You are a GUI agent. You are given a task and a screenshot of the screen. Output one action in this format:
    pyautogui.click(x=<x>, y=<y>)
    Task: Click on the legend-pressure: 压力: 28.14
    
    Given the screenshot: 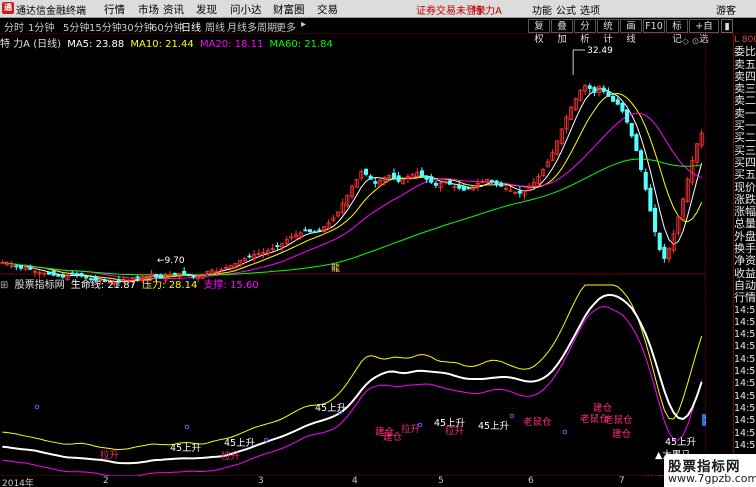 What is the action you would take?
    pyautogui.click(x=170, y=285)
    